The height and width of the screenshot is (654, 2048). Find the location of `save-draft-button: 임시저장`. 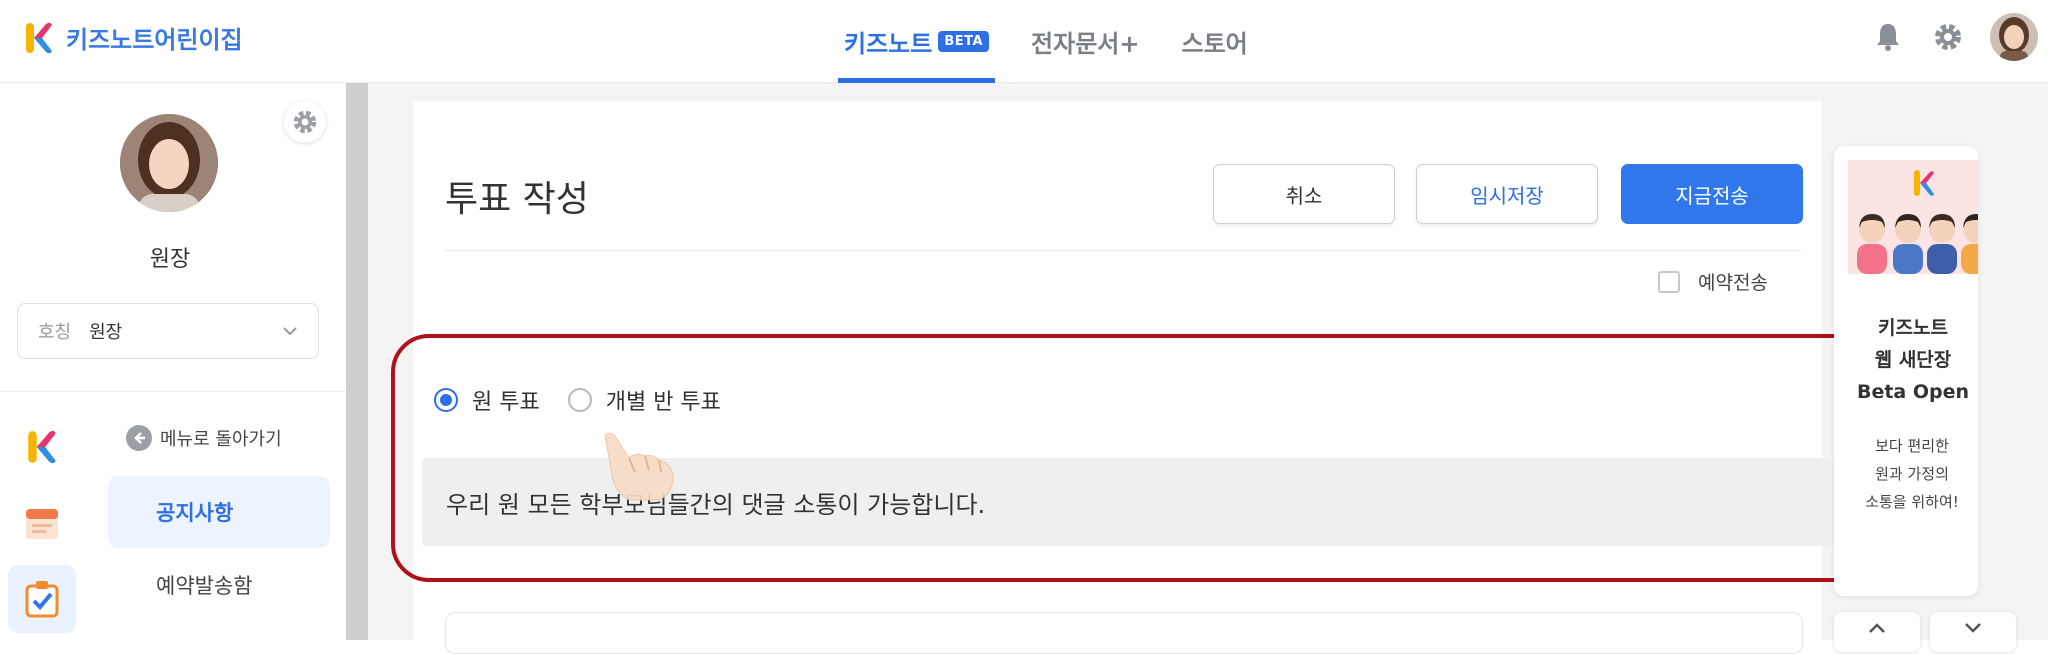

save-draft-button: 임시저장 is located at coordinates (1507, 194).